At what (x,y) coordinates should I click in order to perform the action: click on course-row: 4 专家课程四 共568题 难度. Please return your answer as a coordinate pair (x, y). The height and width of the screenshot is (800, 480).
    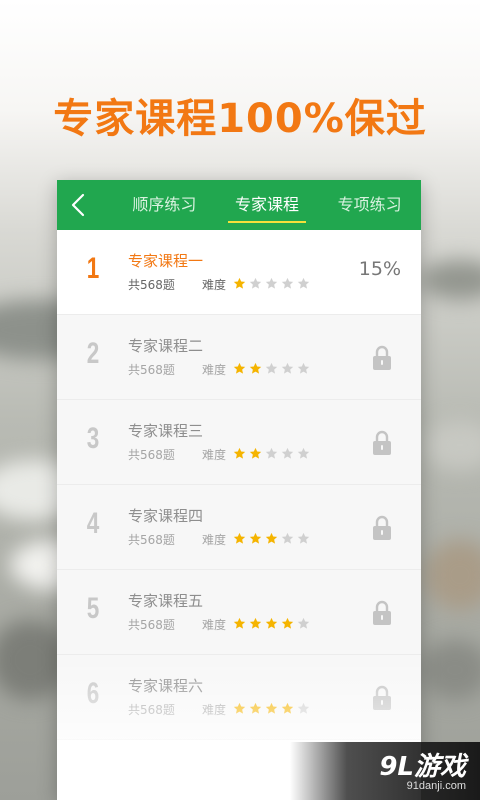
    Looking at the image, I should click on (239, 527).